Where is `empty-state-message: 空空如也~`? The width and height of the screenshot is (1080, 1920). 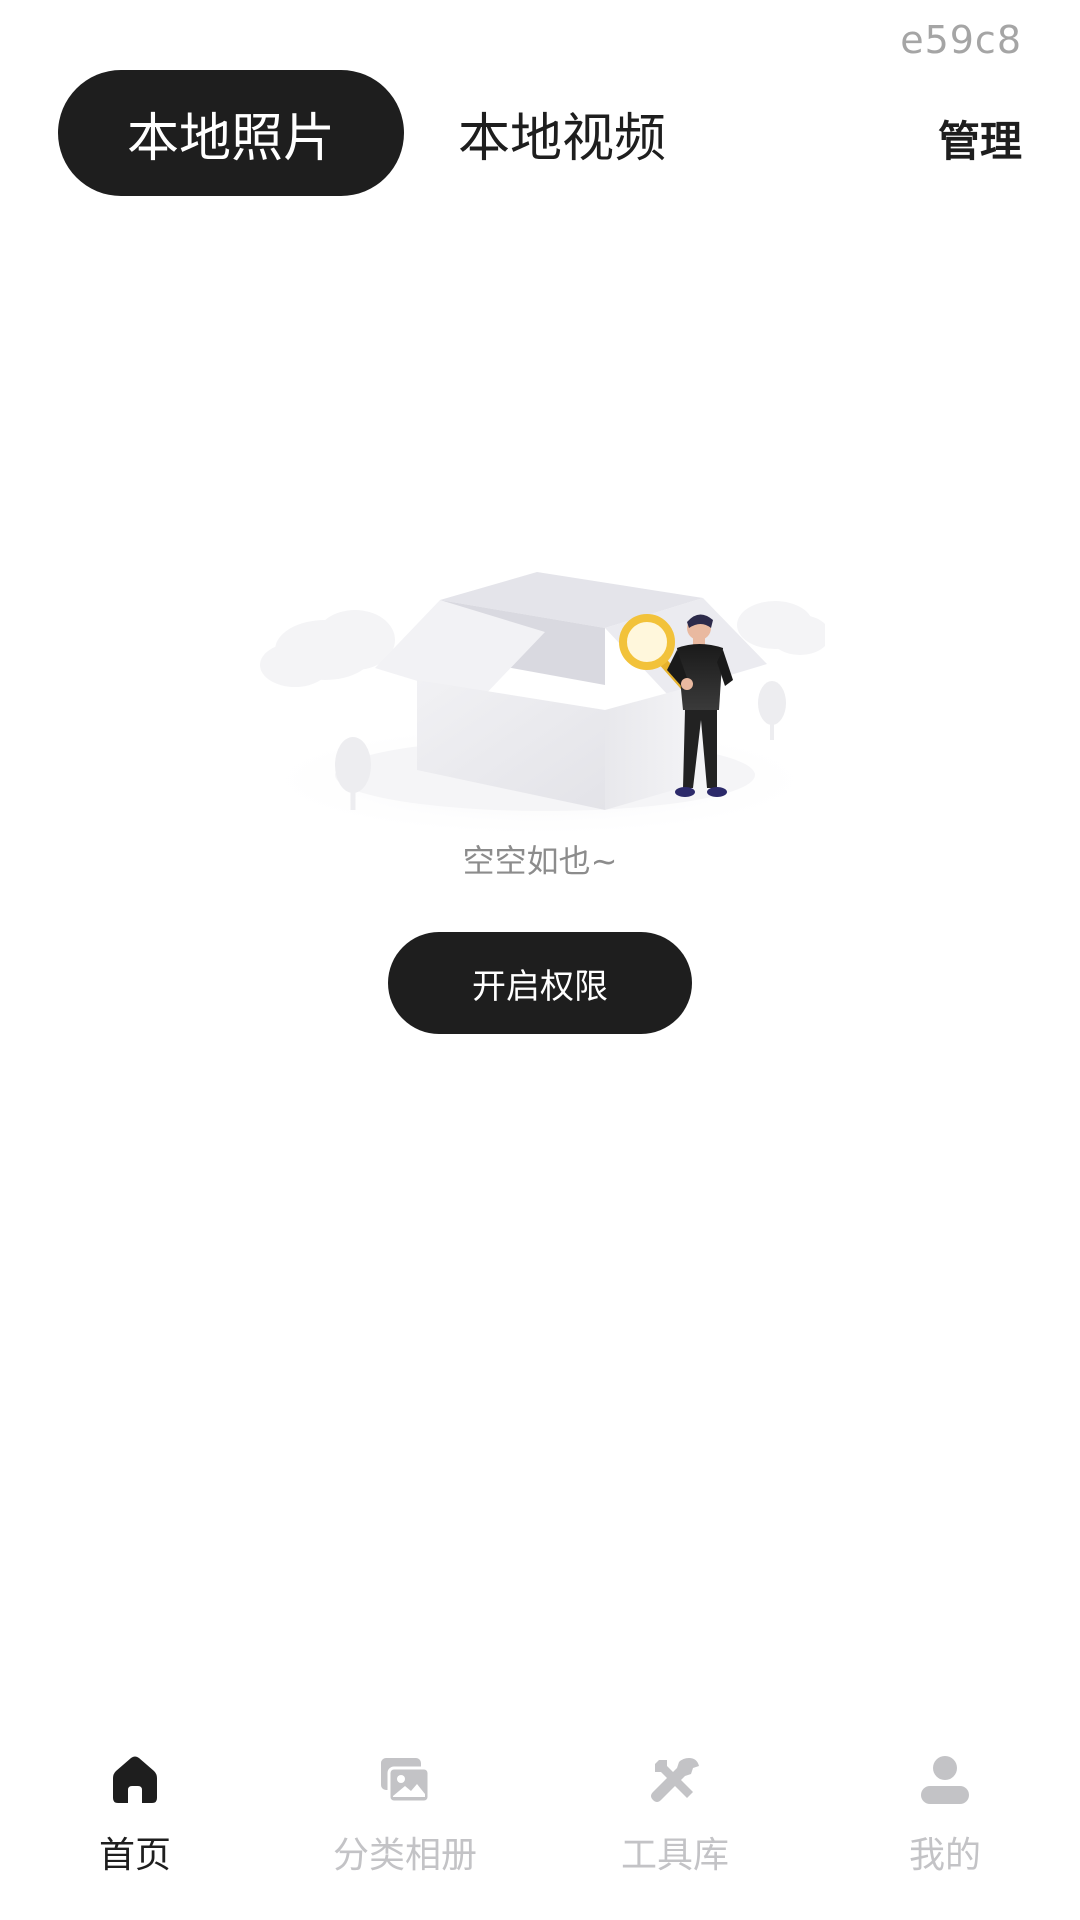
empty-state-message: 空空如也~ is located at coordinates (540, 861).